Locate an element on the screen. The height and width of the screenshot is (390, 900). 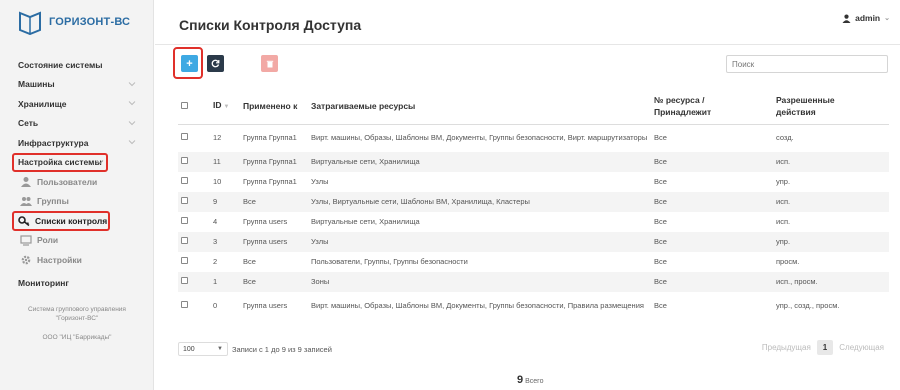
cell-id: 2 is located at coordinates (215, 261).